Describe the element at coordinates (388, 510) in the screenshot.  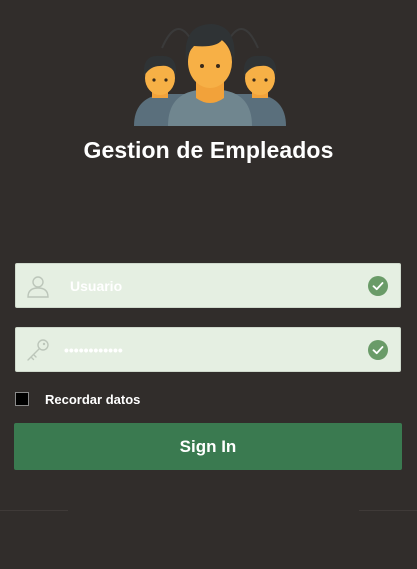
I see `divider-right` at that location.